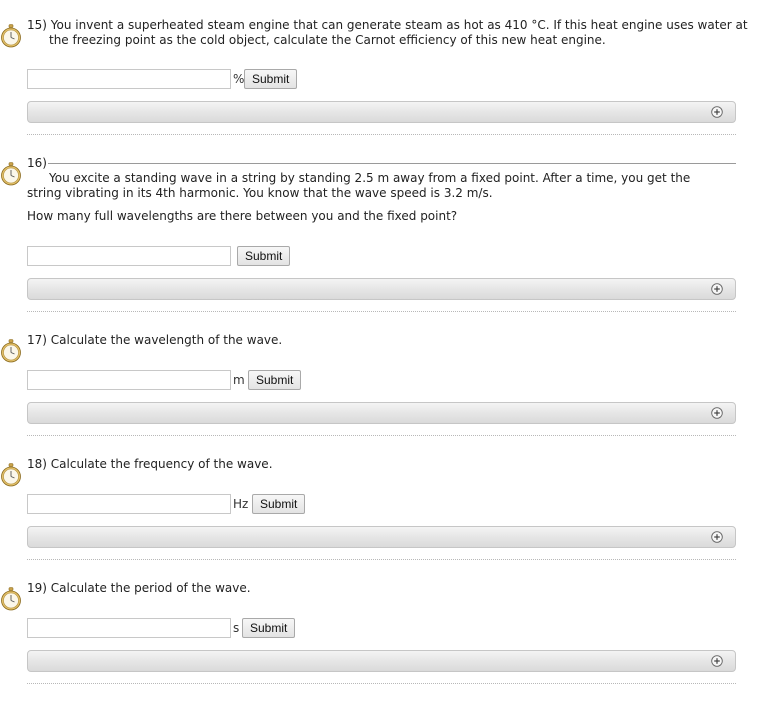 This screenshot has width=779, height=703. Describe the element at coordinates (37, 464) in the screenshot. I see `question-number: 18)` at that location.